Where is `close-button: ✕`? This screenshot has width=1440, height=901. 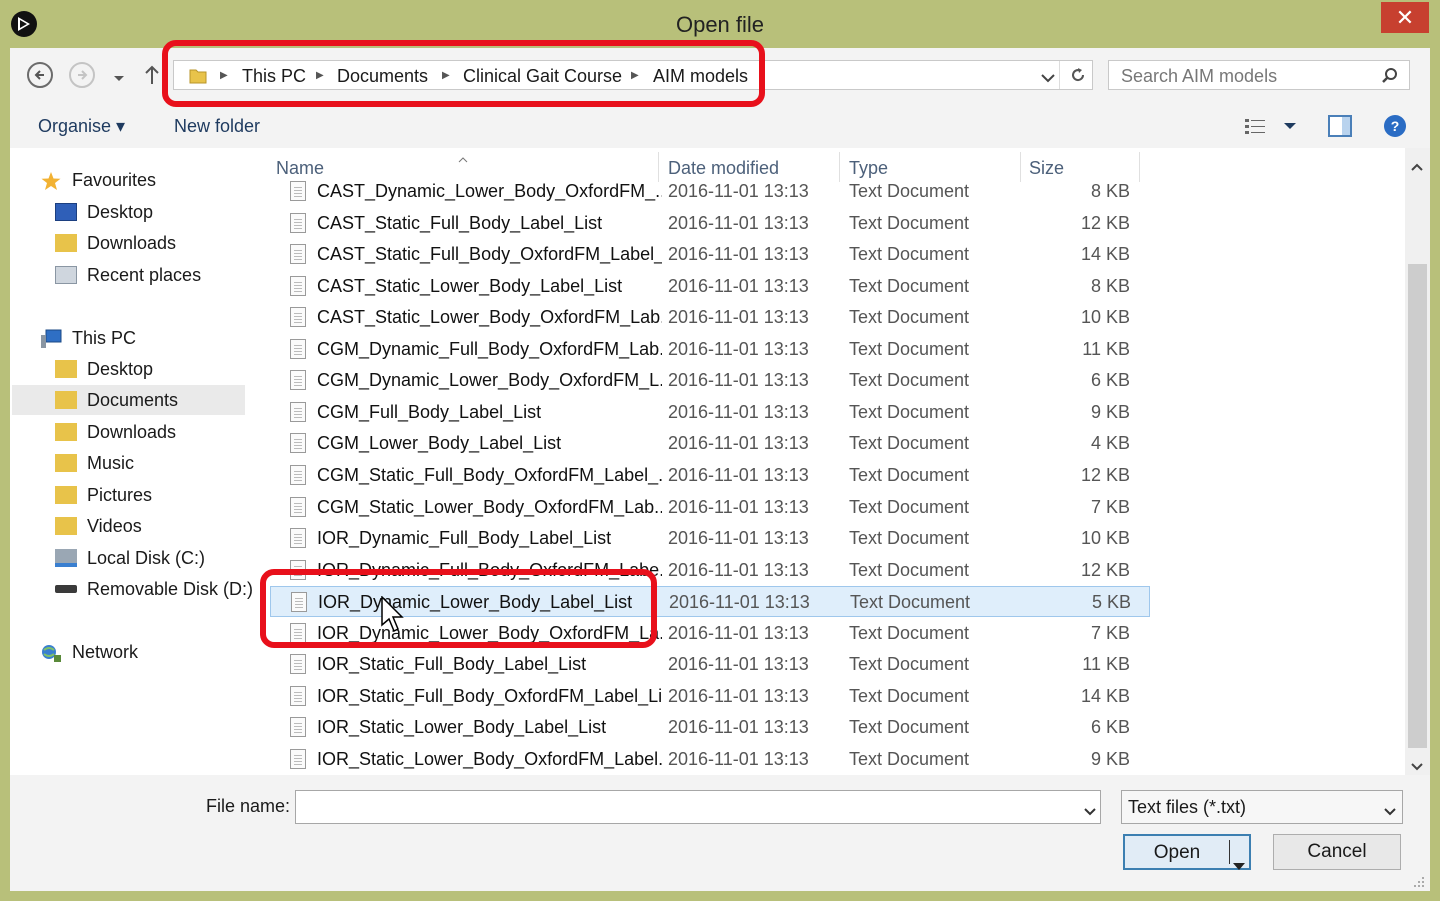
close-button: ✕ is located at coordinates (1405, 17).